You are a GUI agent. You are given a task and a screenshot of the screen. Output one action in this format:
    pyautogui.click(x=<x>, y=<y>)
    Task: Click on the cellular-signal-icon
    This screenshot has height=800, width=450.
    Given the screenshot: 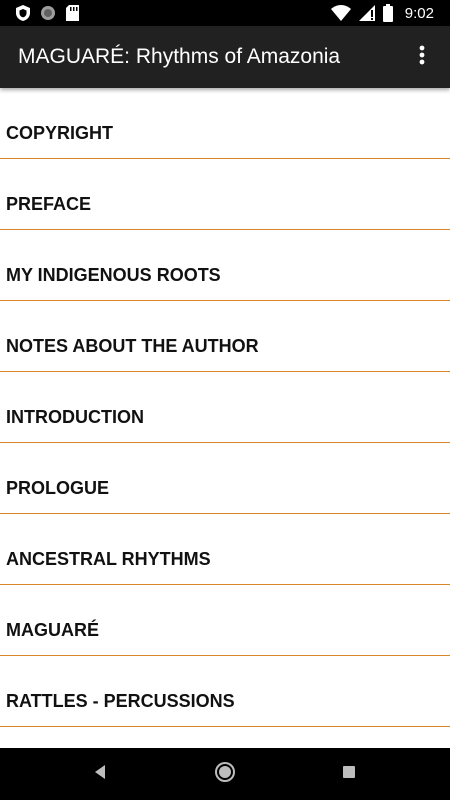 What is the action you would take?
    pyautogui.click(x=366, y=13)
    